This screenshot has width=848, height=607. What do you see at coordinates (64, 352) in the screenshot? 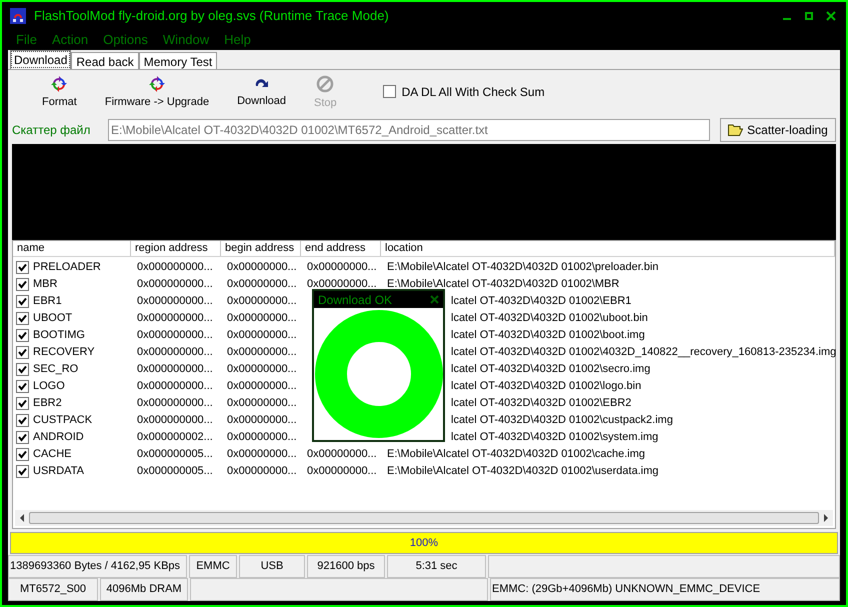
I see `partition-name: RECOVERY` at bounding box center [64, 352].